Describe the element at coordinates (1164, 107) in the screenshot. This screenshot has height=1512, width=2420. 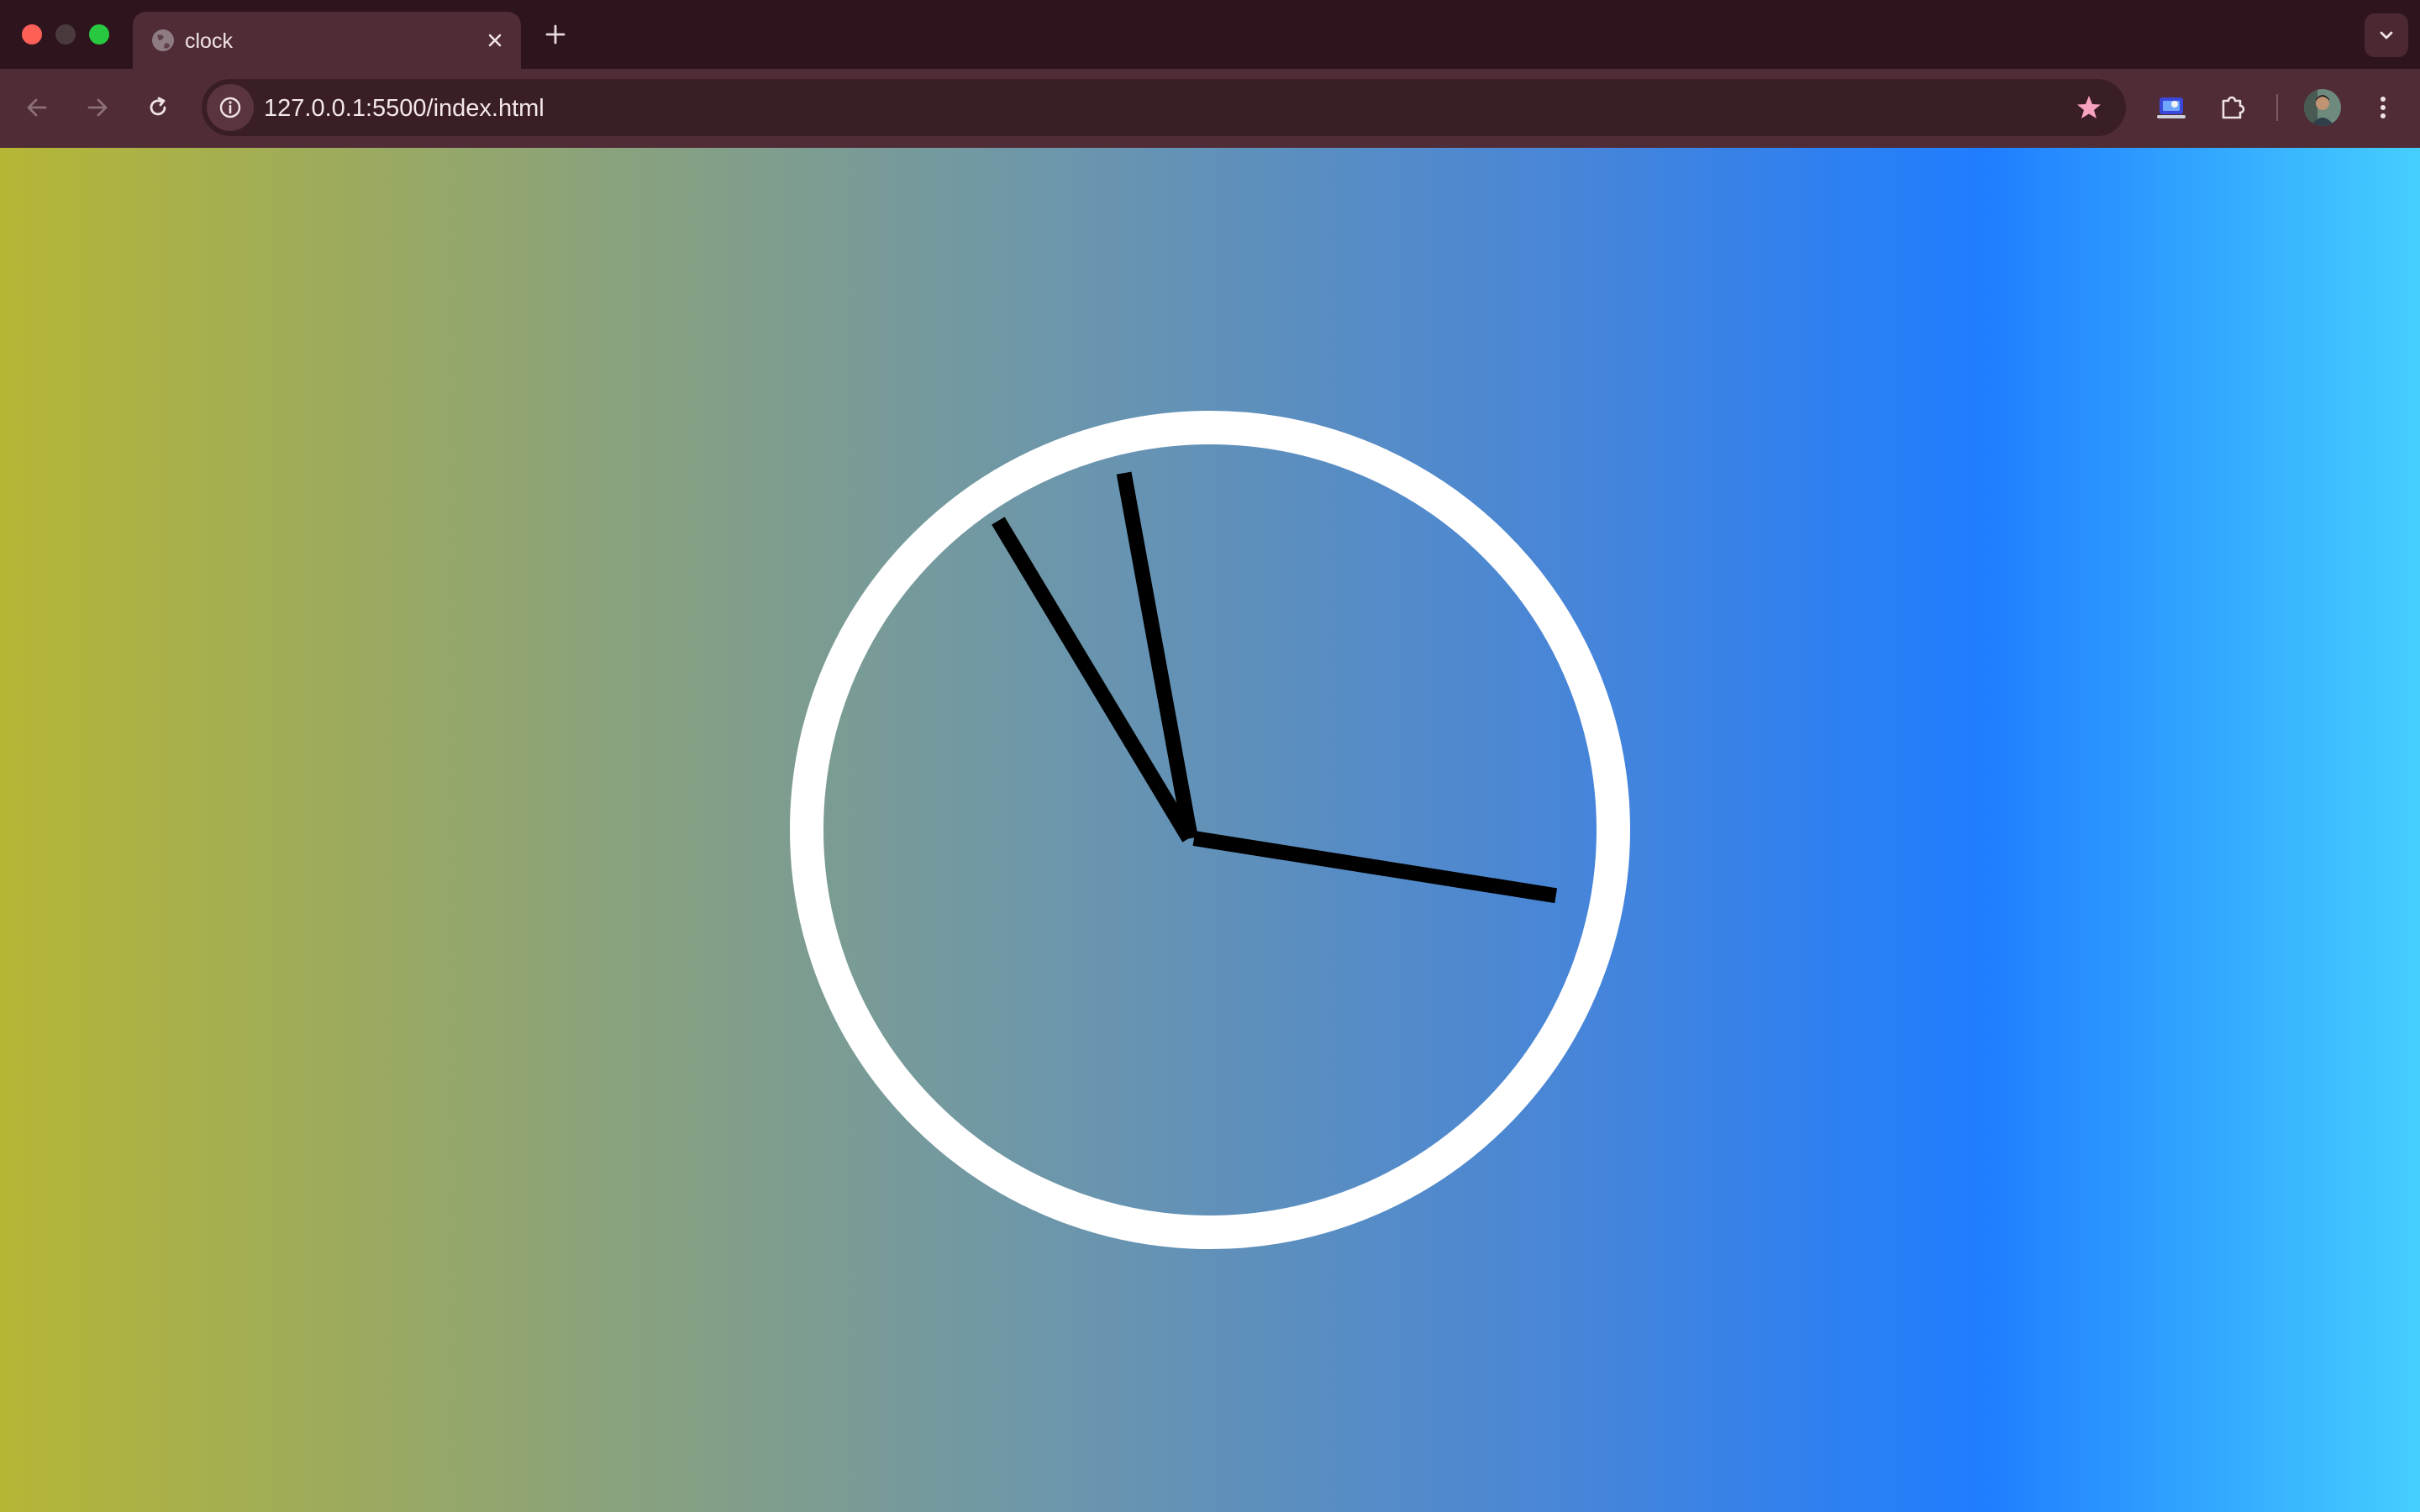
I see `address-bar: 127.0.0.1:5500/index.html` at that location.